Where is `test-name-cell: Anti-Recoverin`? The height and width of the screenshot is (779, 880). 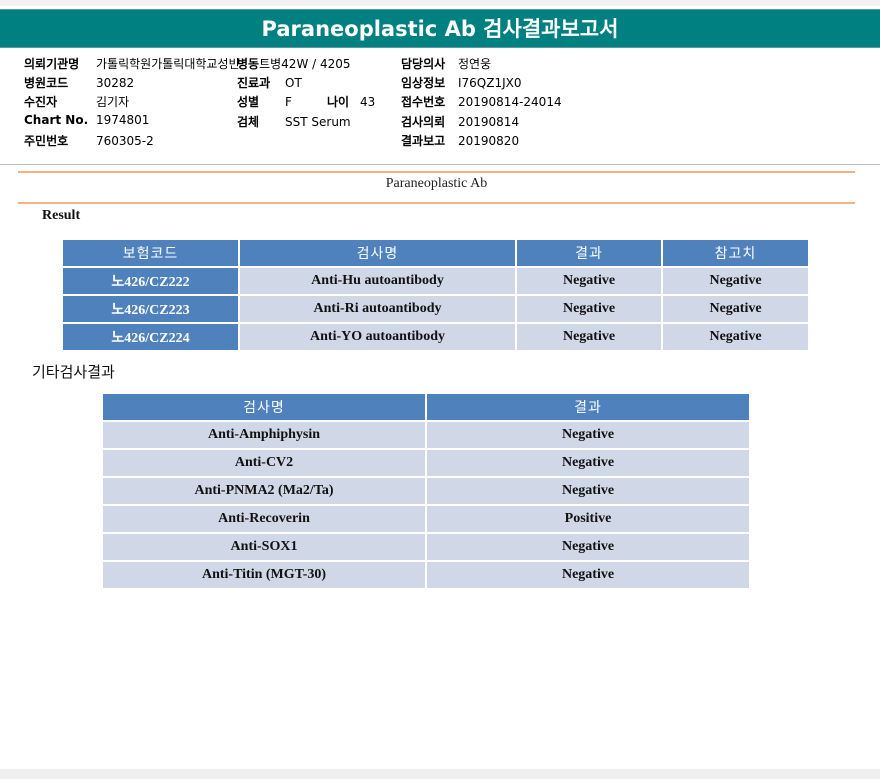 test-name-cell: Anti-Recoverin is located at coordinates (264, 519).